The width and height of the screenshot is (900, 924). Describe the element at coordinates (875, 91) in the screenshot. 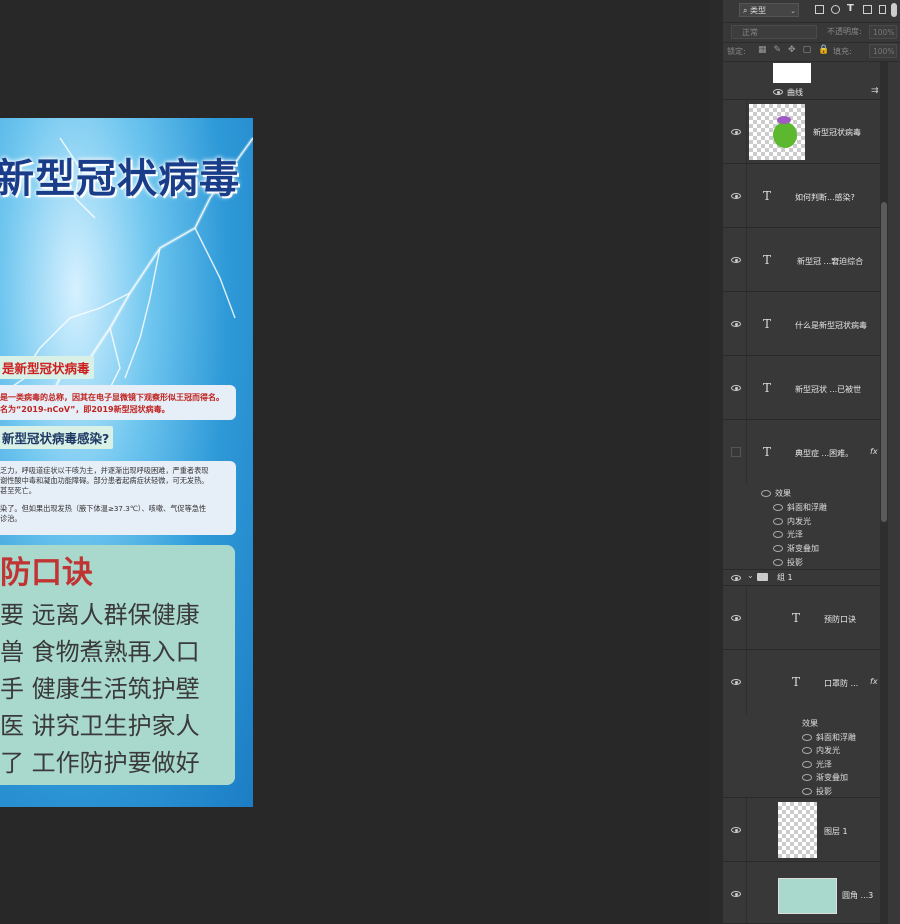

I see `adjustment-icon: ⇉` at that location.